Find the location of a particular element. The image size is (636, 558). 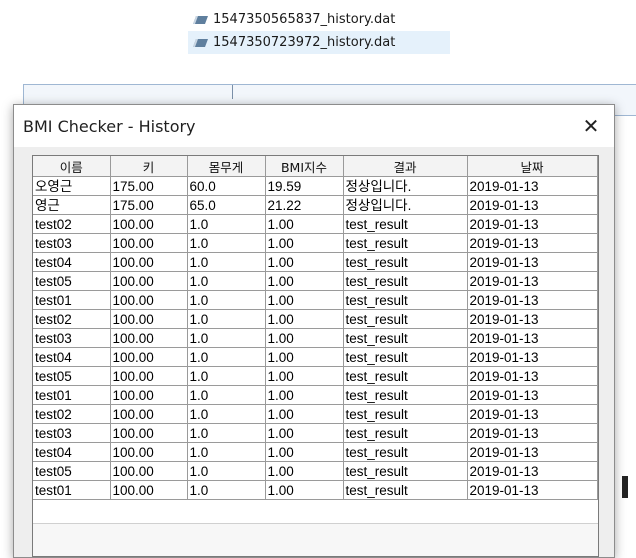

file-item-selected: 1547350723972_history.dat is located at coordinates (319, 42).